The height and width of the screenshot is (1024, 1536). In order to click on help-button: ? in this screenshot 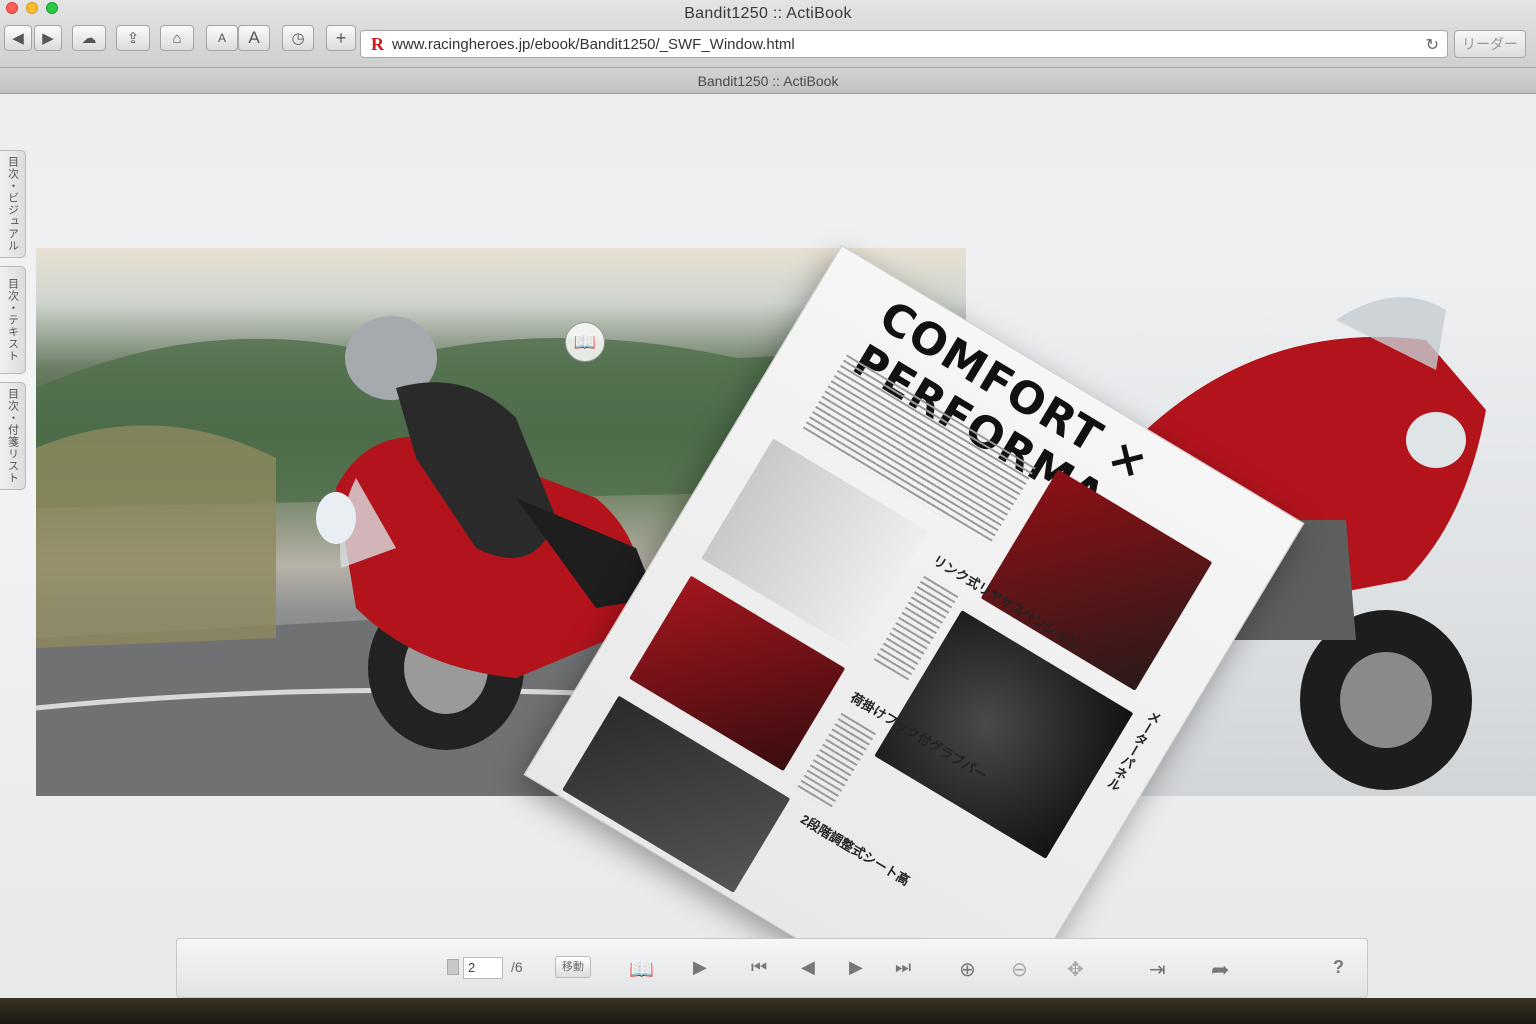, I will do `click(1338, 967)`.